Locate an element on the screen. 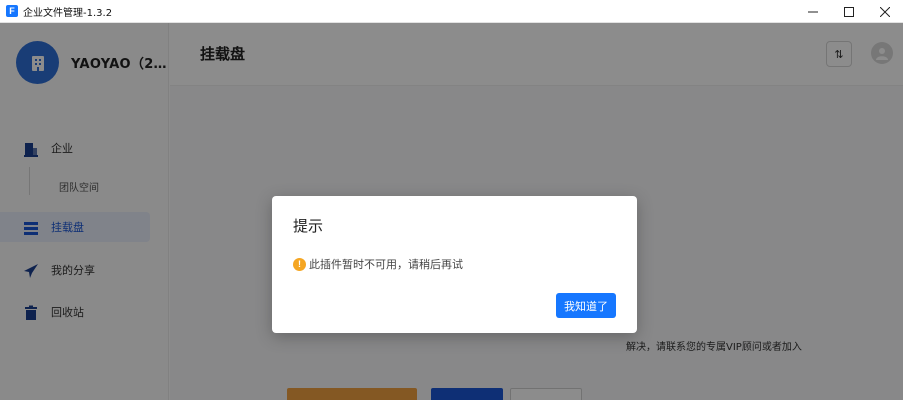 The width and height of the screenshot is (903, 400). minimize-button is located at coordinates (813, 11).